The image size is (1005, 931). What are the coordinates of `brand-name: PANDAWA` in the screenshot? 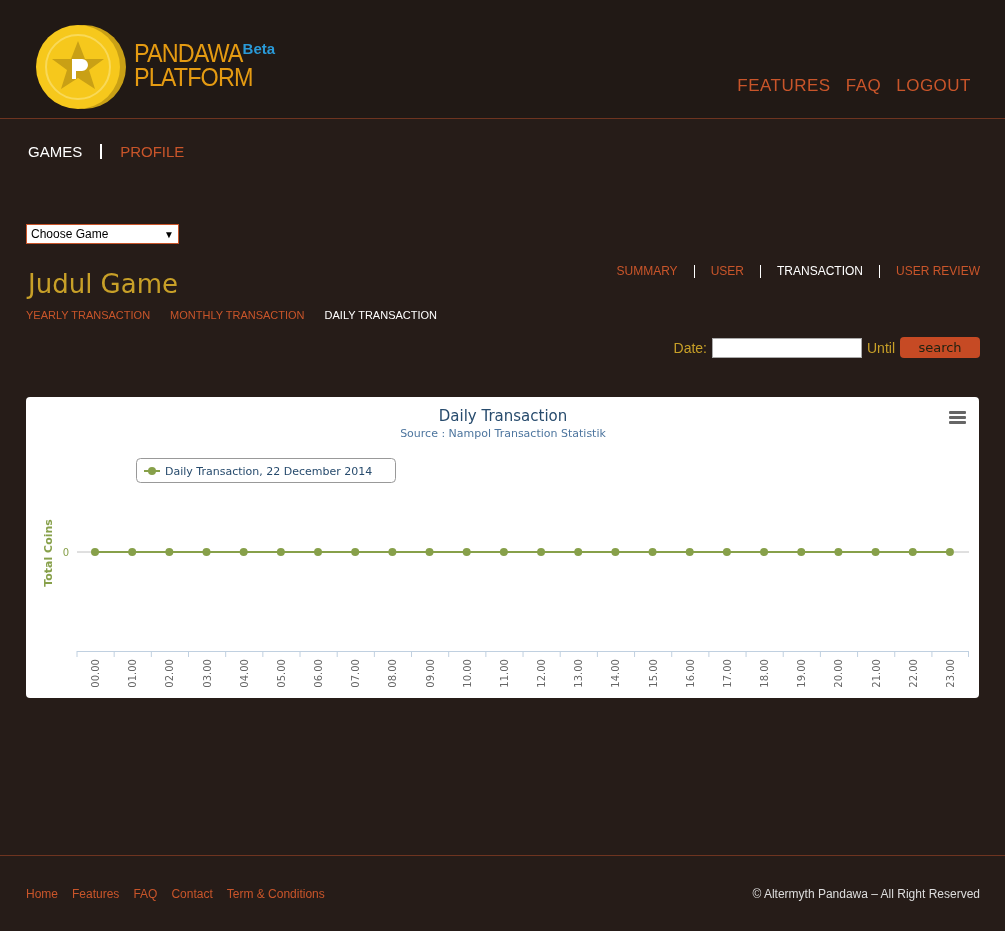 It's located at (188, 53).